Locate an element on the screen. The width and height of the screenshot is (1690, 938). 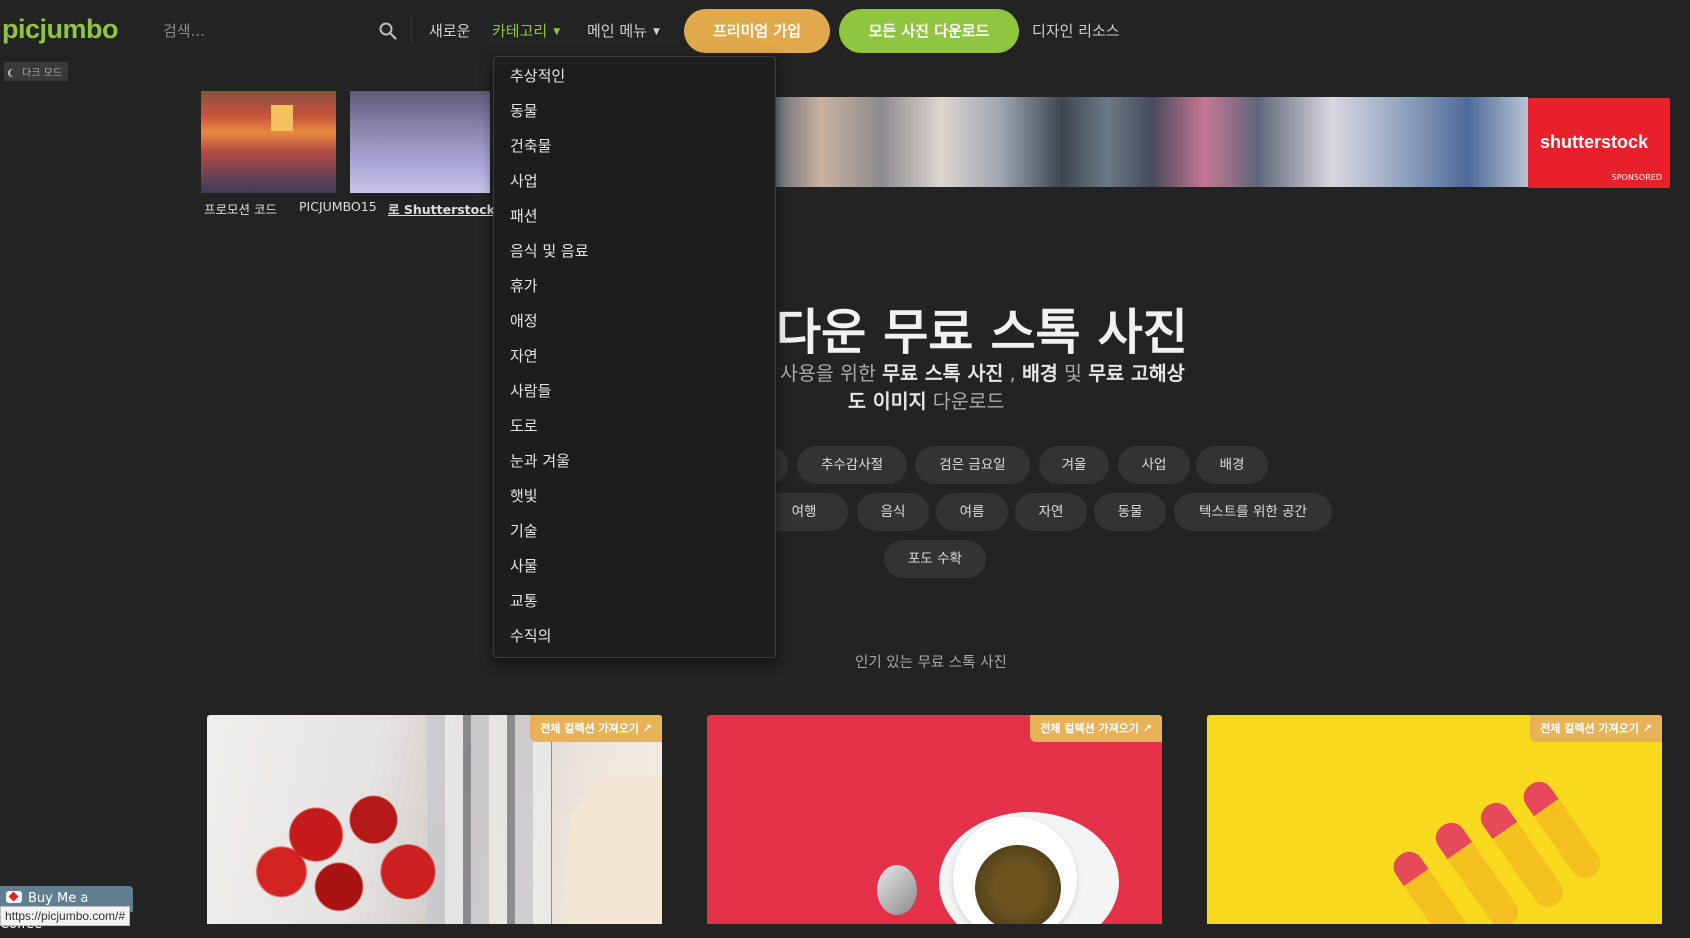
nav-main-menu: 메인 메뉴 ▼ is located at coordinates (623, 30).